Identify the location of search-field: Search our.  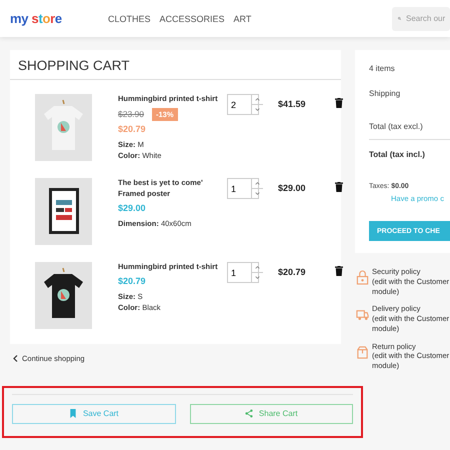
(421, 18).